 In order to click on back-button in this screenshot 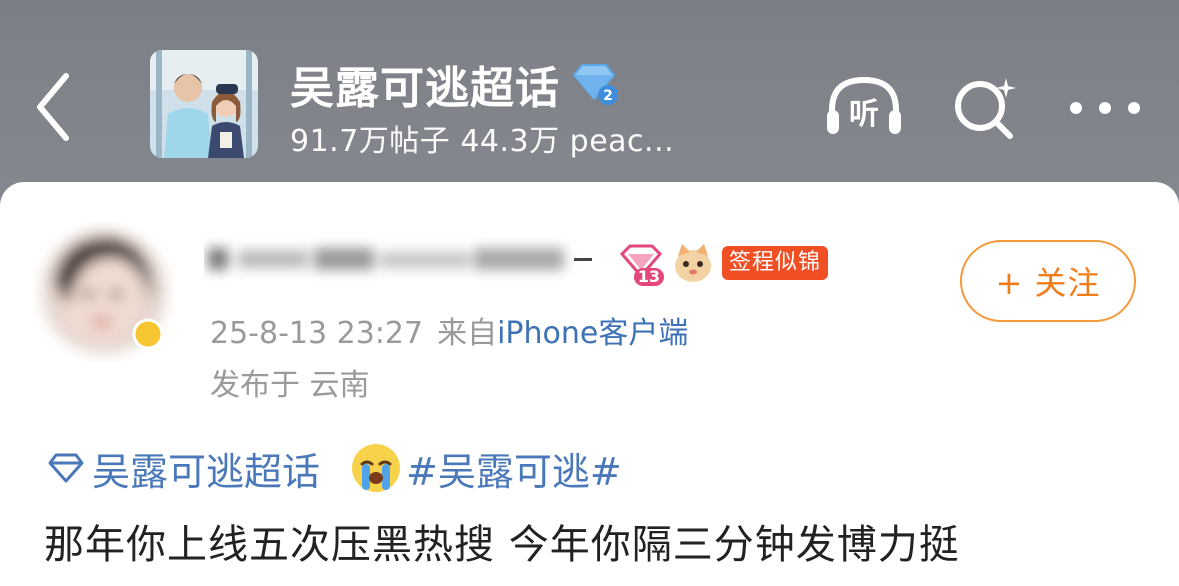, I will do `click(54, 107)`.